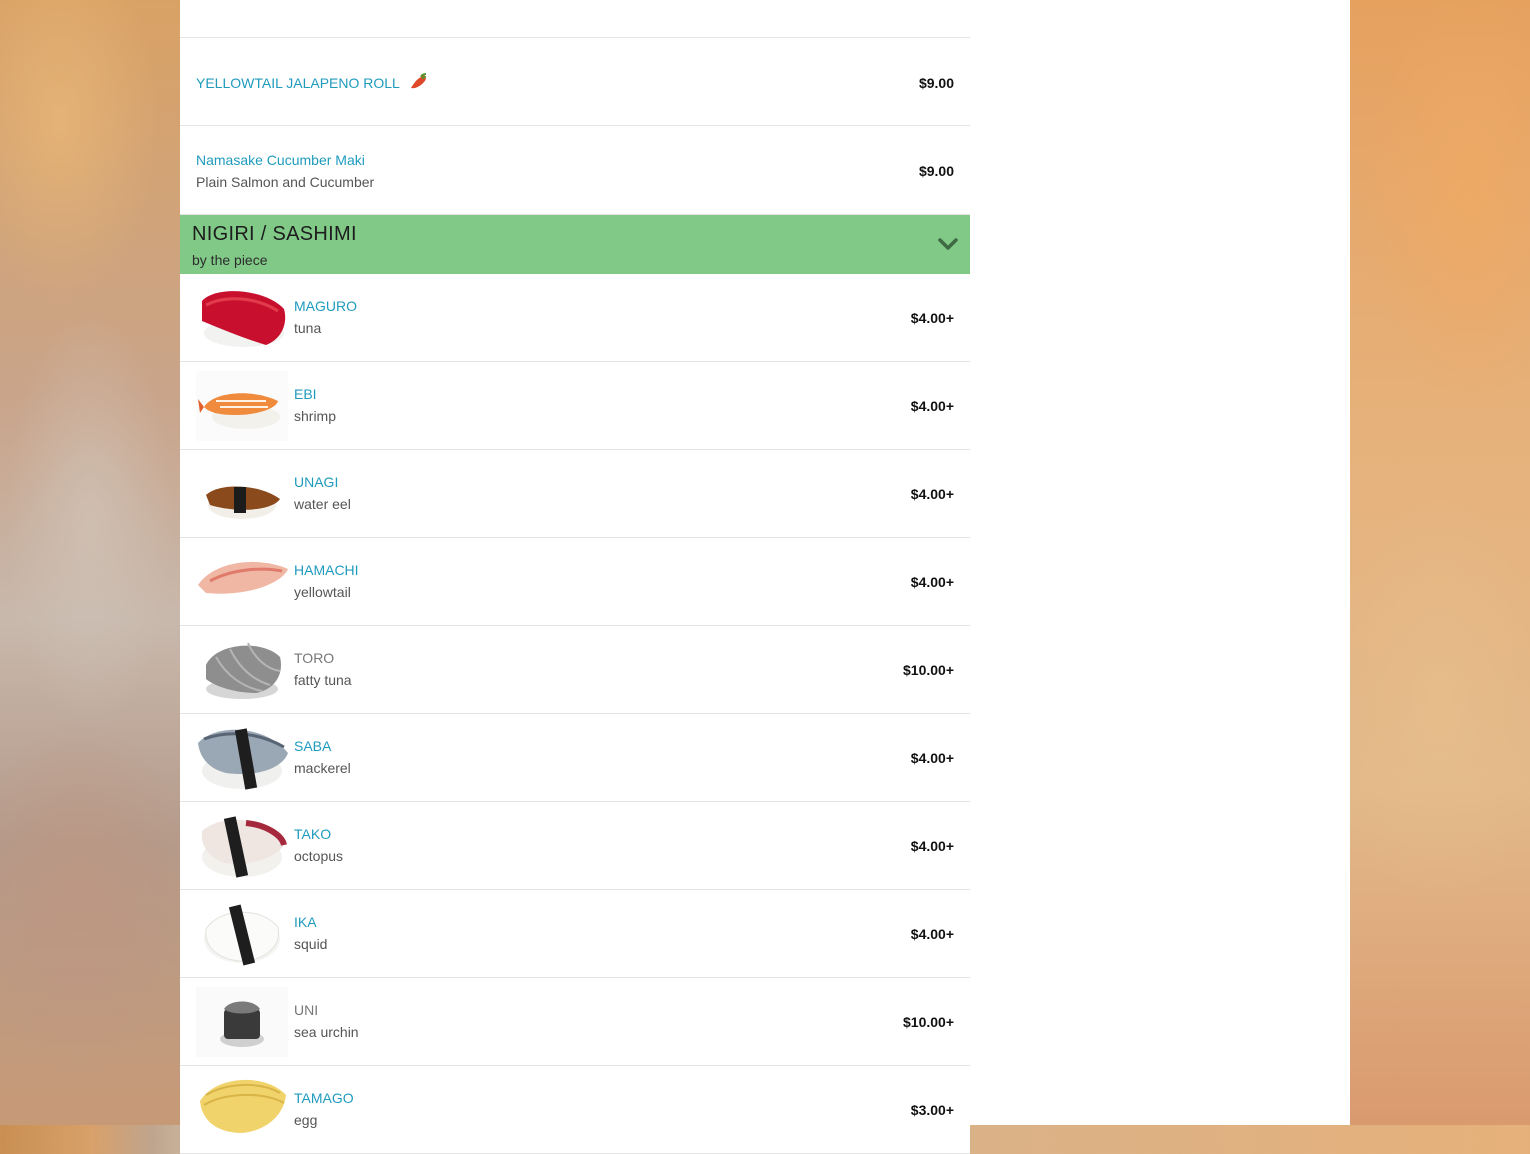 Image resolution: width=1530 pixels, height=1154 pixels. What do you see at coordinates (305, 394) in the screenshot?
I see `item-name: EBI` at bounding box center [305, 394].